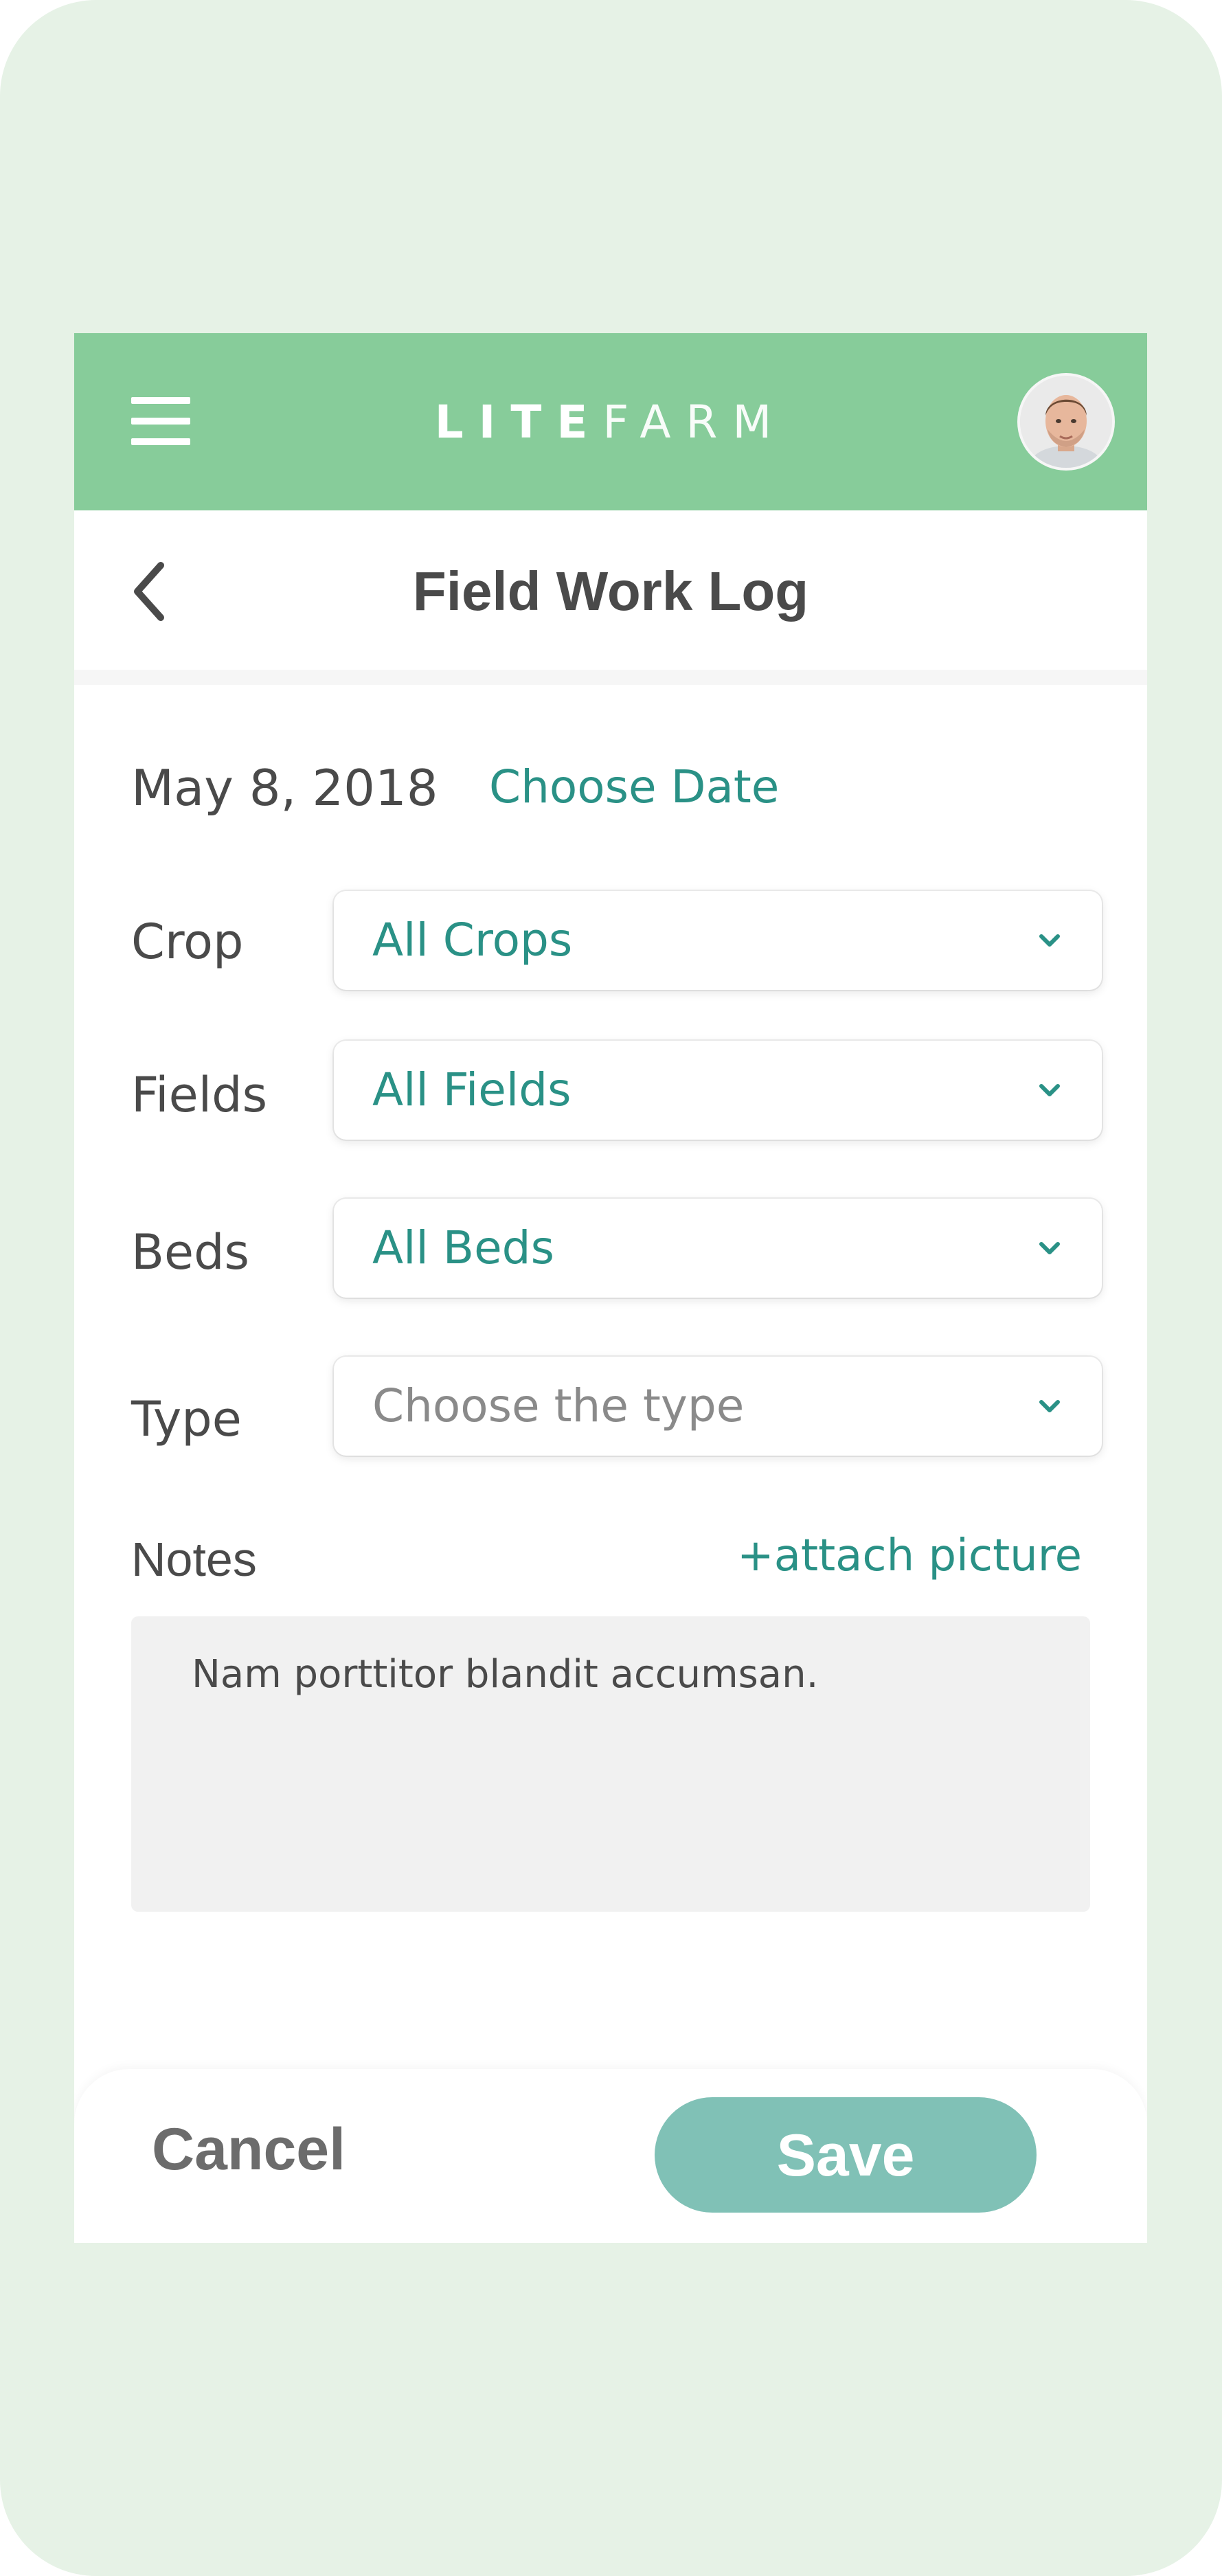 Image resolution: width=1222 pixels, height=2576 pixels. Describe the element at coordinates (194, 1559) in the screenshot. I see `notes-label: Notes` at that location.